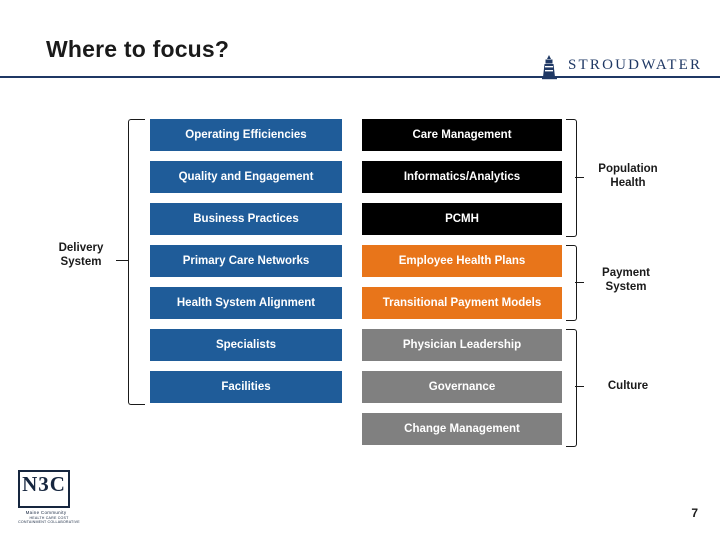 The height and width of the screenshot is (540, 720). What do you see at coordinates (571, 388) in the screenshot?
I see `bracket-culture` at bounding box center [571, 388].